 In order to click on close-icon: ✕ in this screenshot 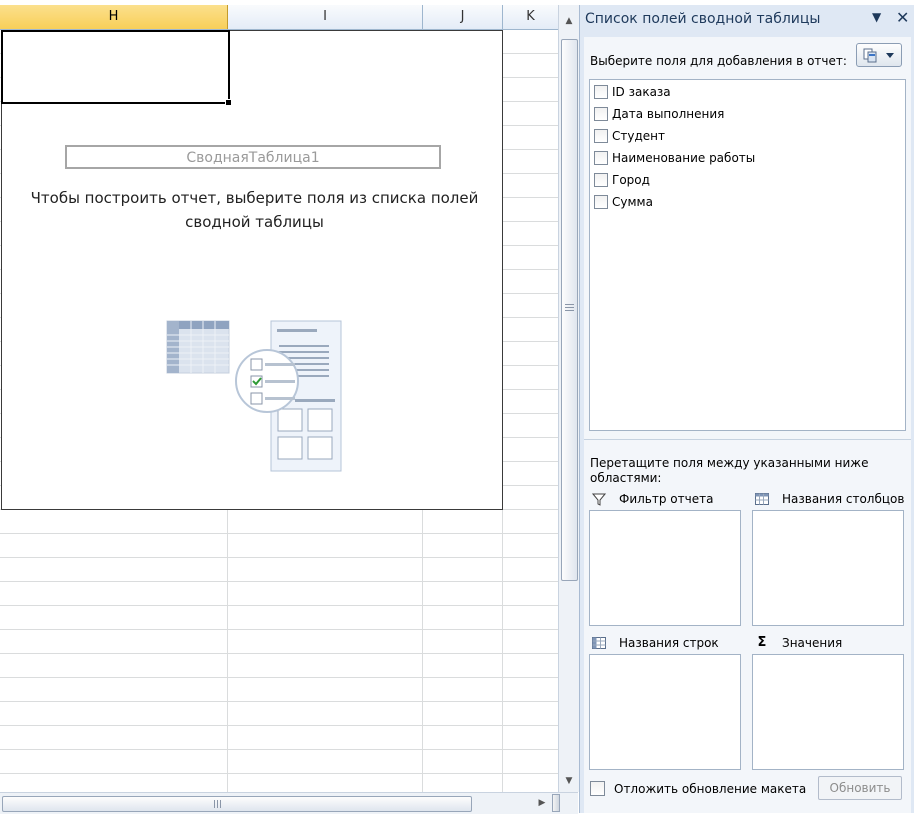, I will do `click(902, 17)`.